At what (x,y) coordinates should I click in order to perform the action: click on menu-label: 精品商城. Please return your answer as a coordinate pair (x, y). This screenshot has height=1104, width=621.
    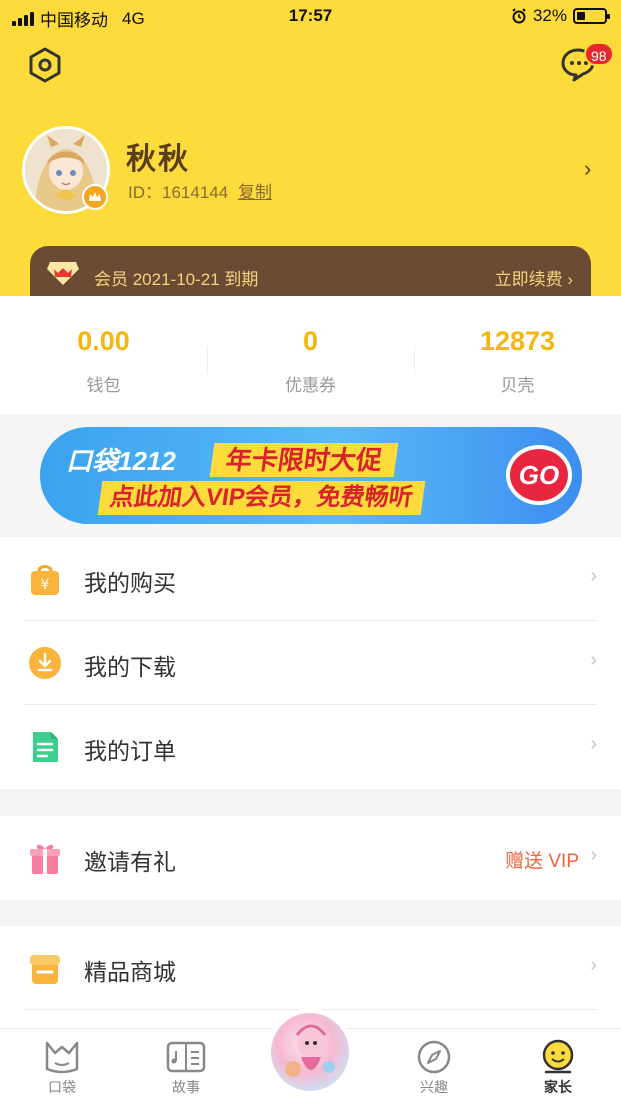
    Looking at the image, I should click on (130, 972).